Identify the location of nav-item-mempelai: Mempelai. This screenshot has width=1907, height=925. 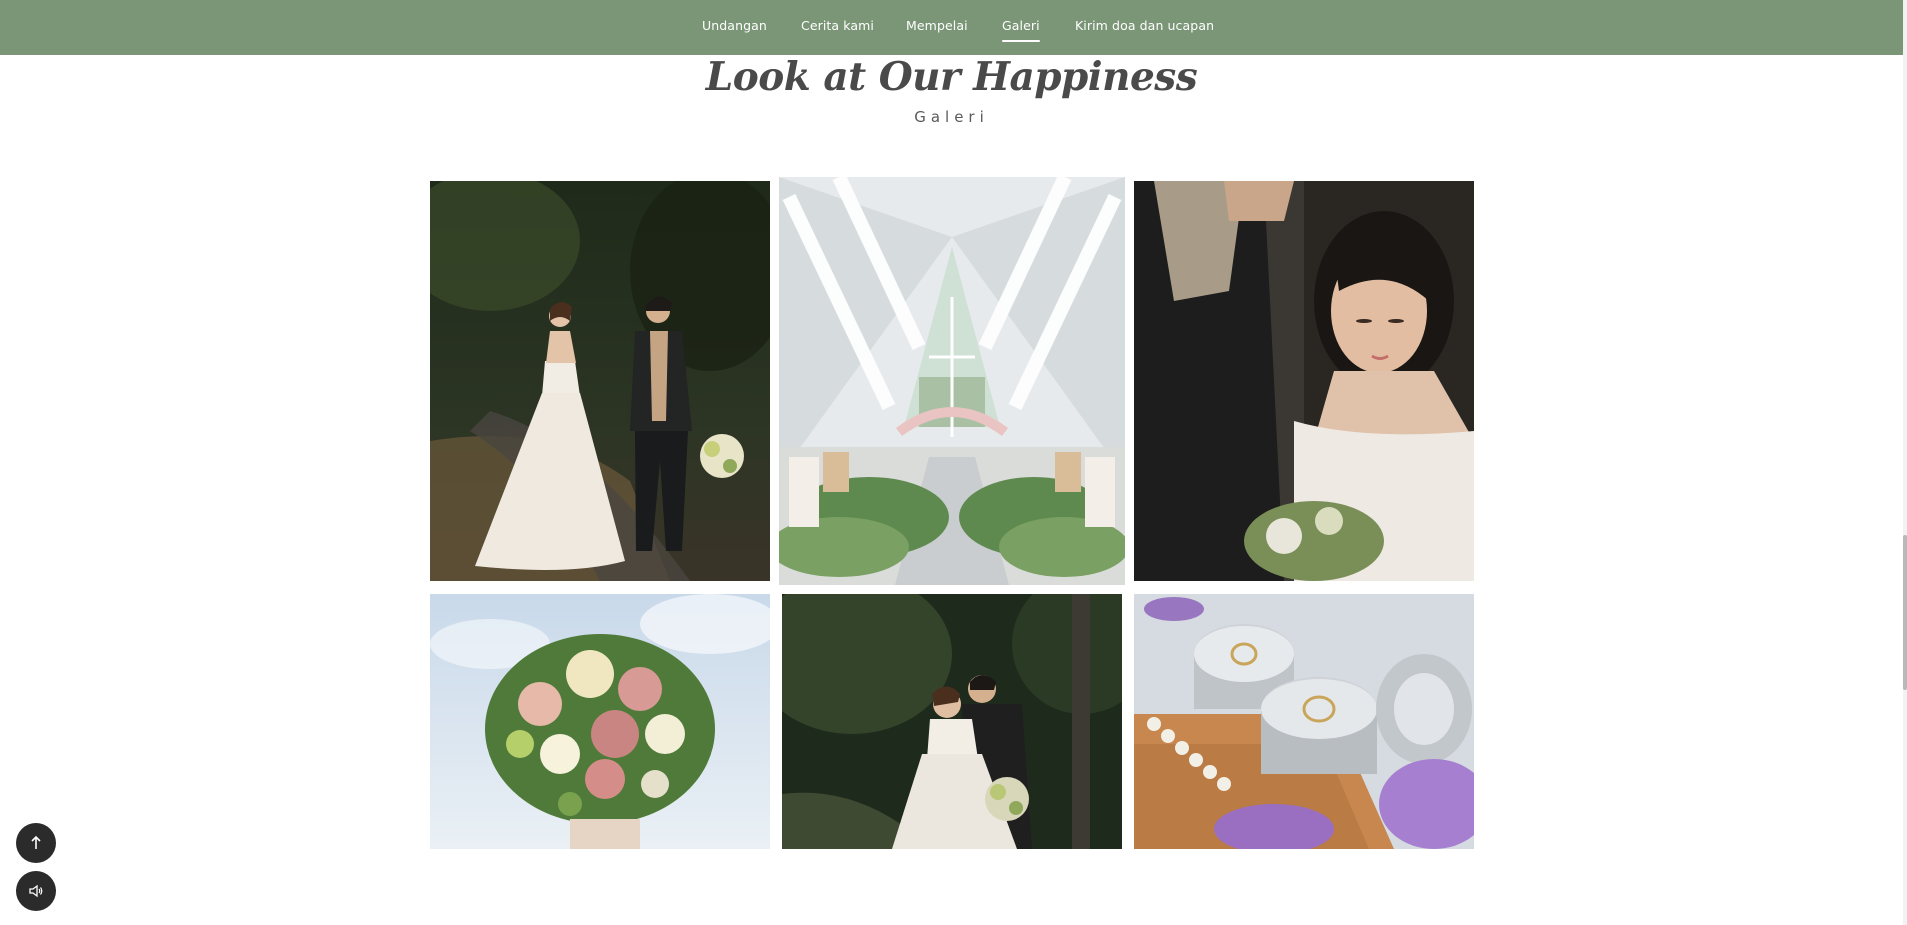
(937, 25).